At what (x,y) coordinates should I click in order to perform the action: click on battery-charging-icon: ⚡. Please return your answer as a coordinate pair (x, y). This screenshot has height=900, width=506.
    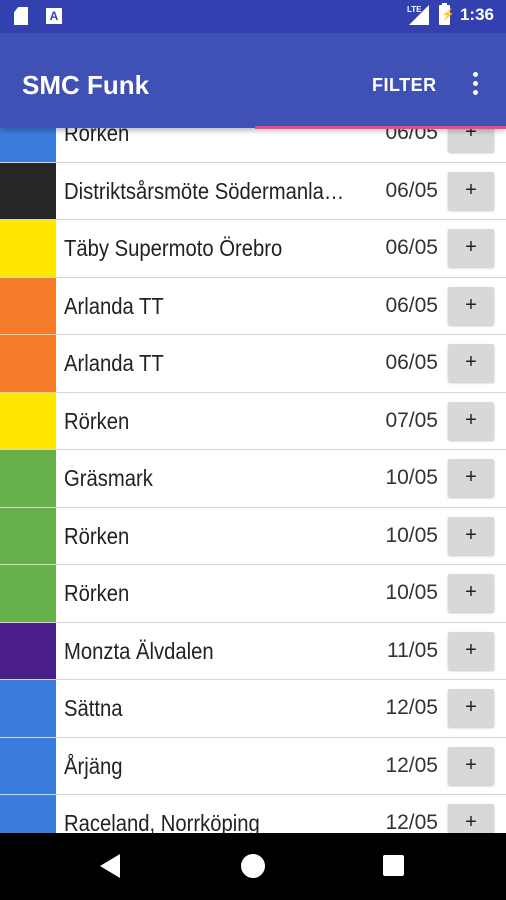
    Looking at the image, I should click on (446, 14).